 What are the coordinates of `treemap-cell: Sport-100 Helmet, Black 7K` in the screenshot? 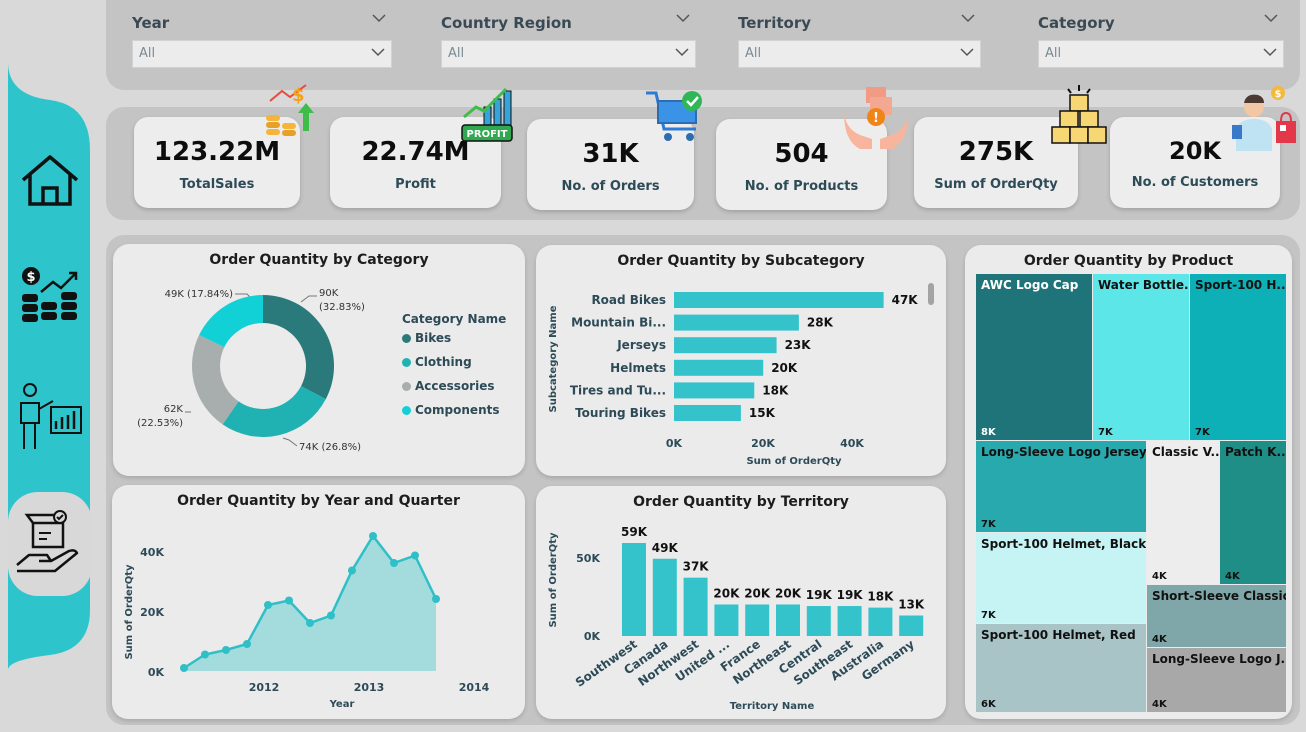 It's located at (1061, 578).